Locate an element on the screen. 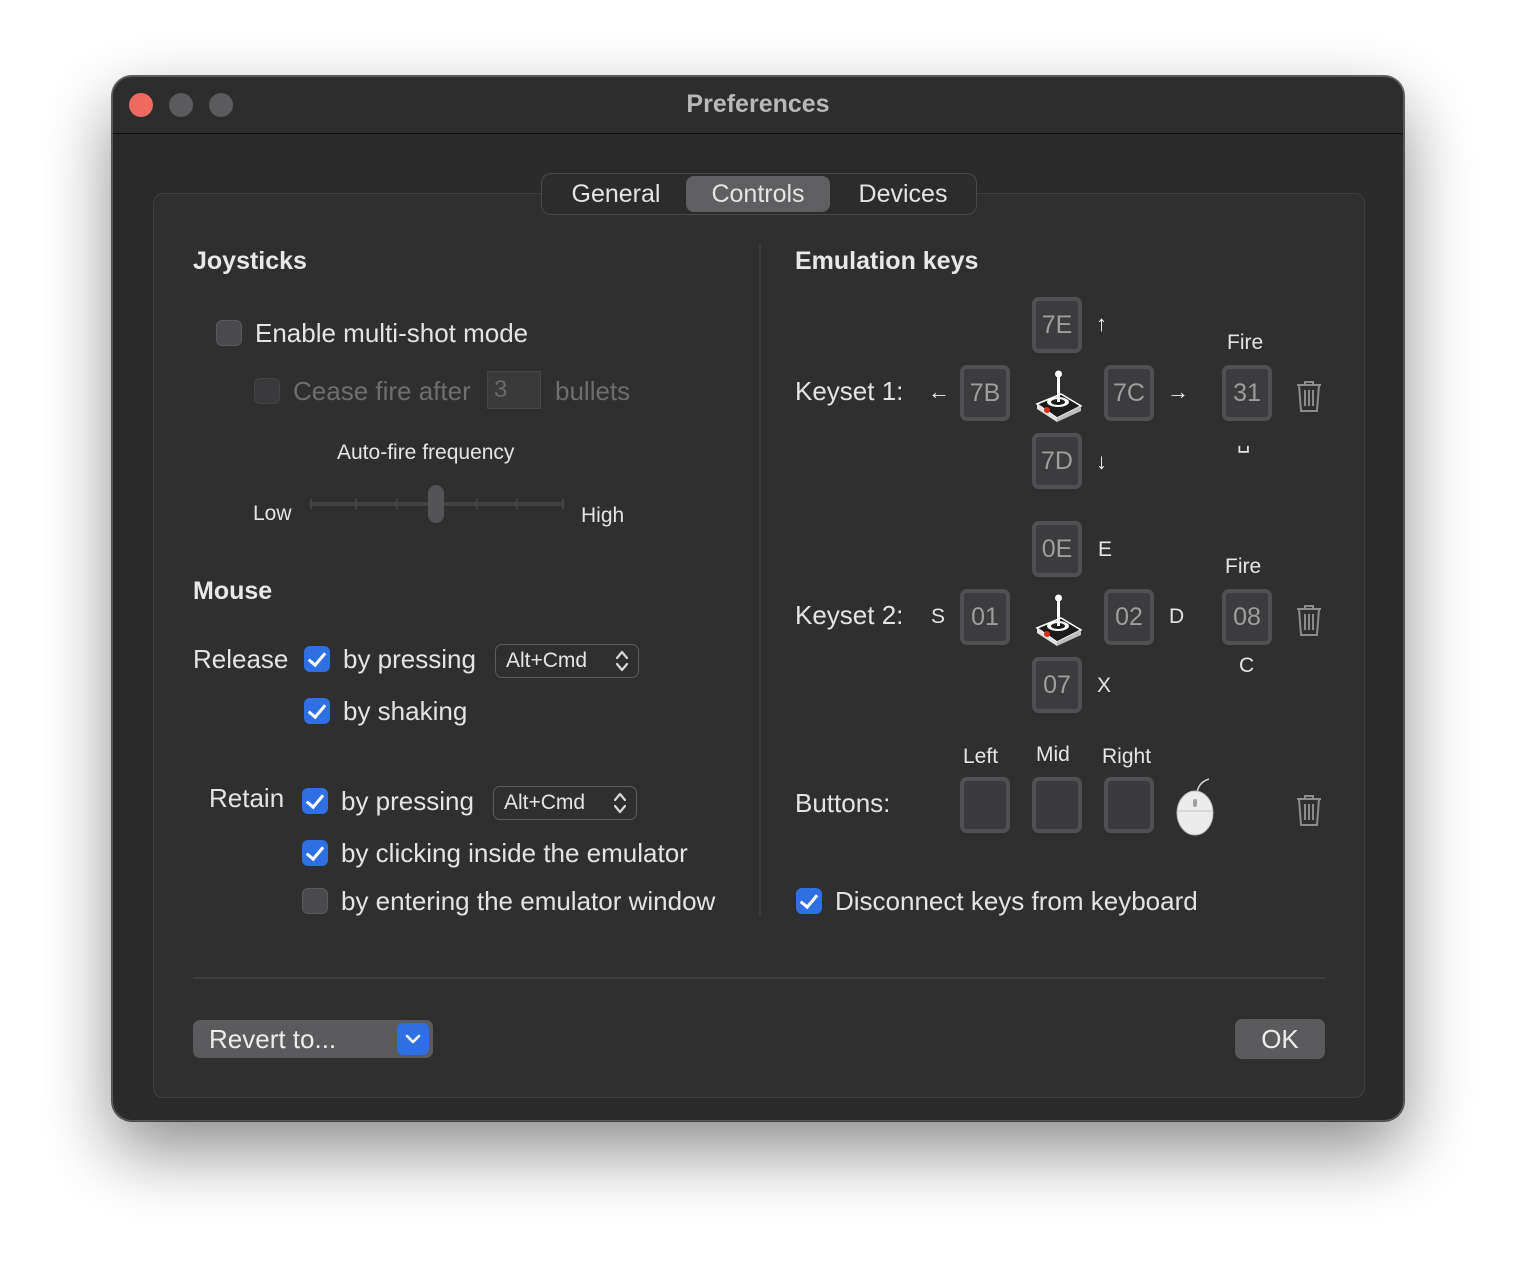  autofire-label: Auto-fire frequency is located at coordinates (426, 452).